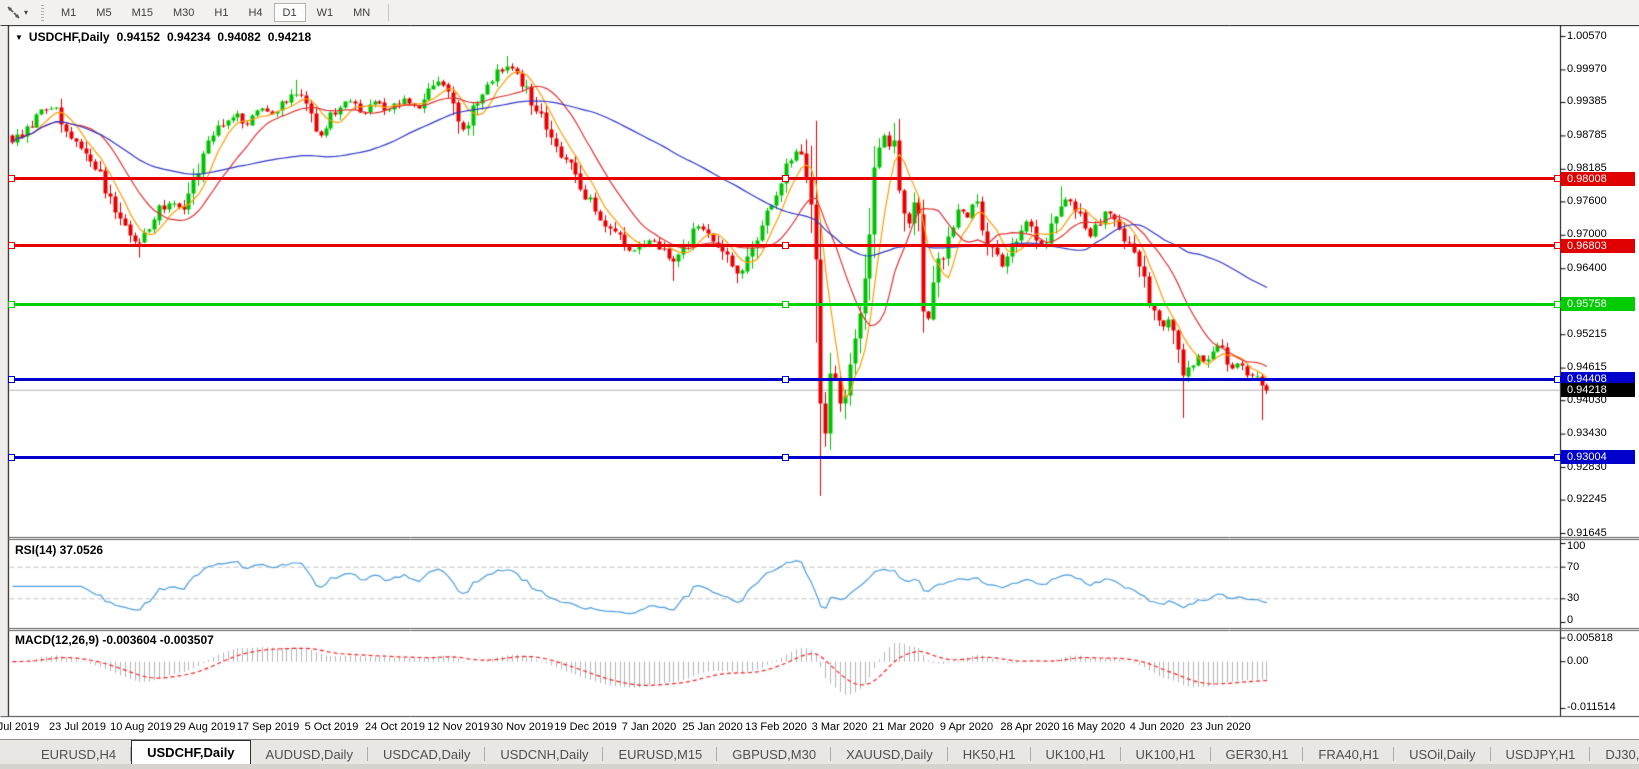 This screenshot has height=769, width=1639. I want to click on date-label-5-oct-2019: 5 Oct 2019, so click(331, 727).